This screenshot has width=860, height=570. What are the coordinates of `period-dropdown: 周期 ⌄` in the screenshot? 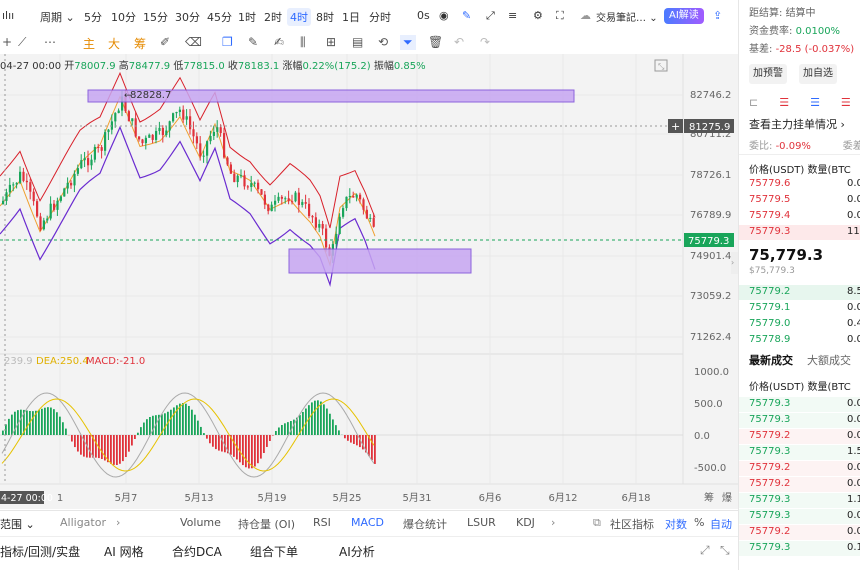 It's located at (57, 17).